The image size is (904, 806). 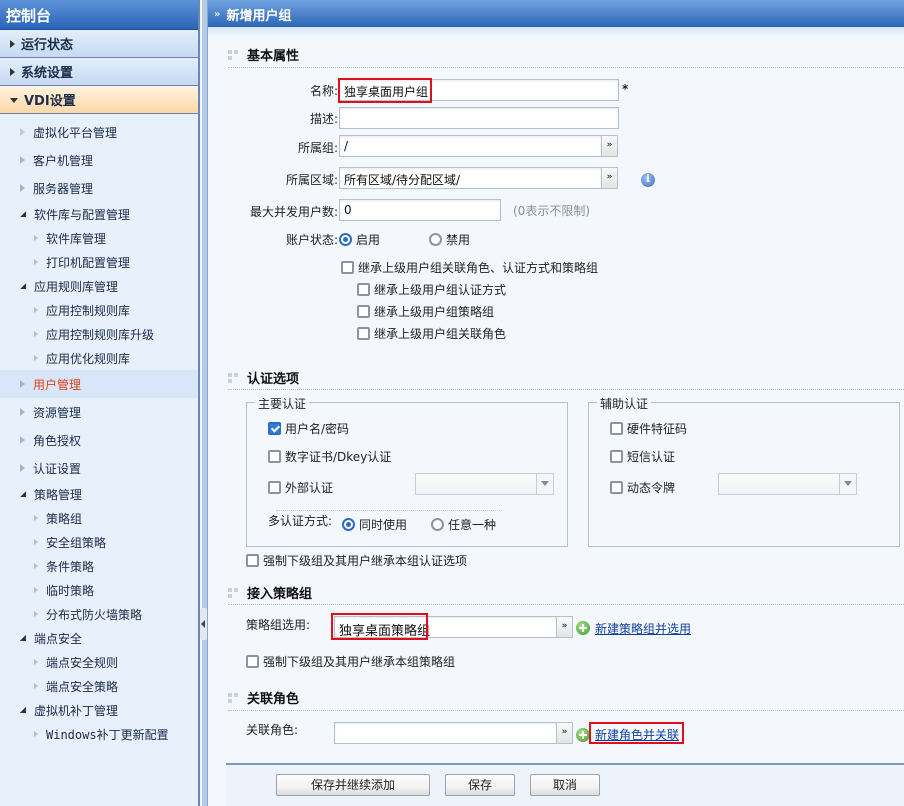 I want to click on radio-icon, so click(x=435, y=239).